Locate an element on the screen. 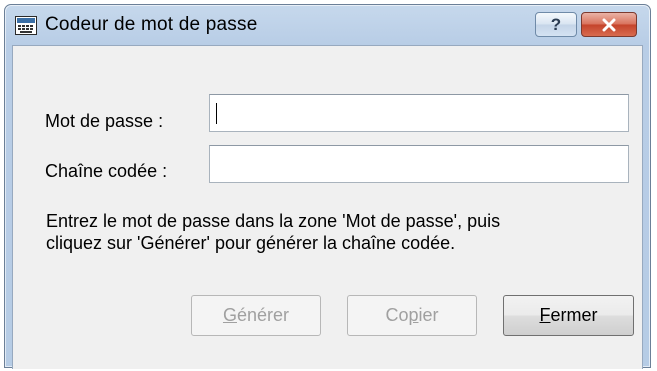 This screenshot has height=371, width=657. title-bar: Codeur de mot de passe ? is located at coordinates (327, 25).